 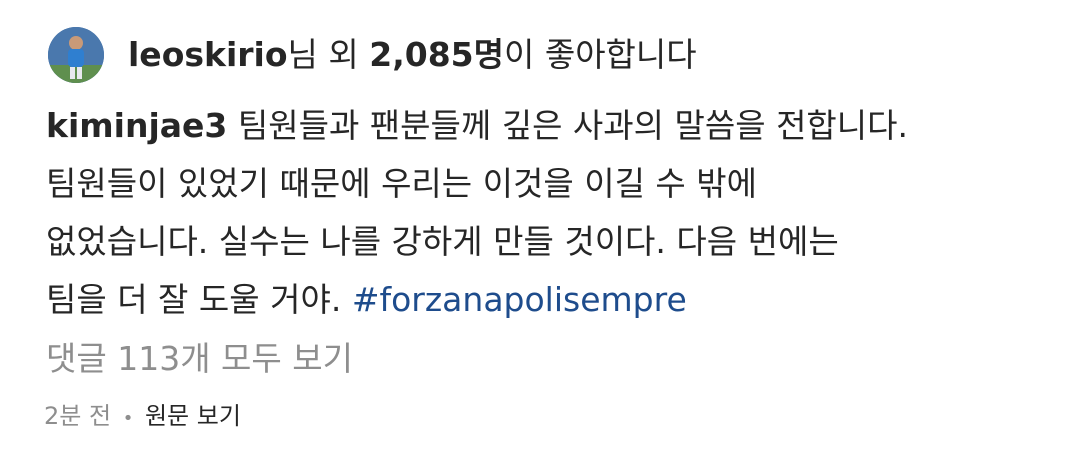 I want to click on caption-line-1: kiminjae3 팀원들과 팬분들께 깊은 사과의 말씀을 전합니다., so click(x=551, y=126).